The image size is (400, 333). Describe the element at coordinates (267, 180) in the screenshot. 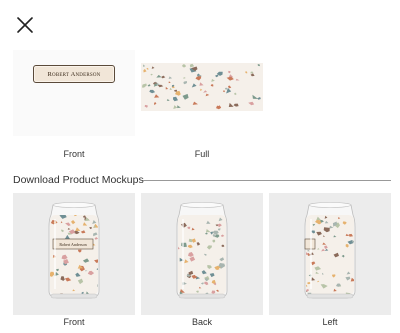

I see `section-divider` at that location.